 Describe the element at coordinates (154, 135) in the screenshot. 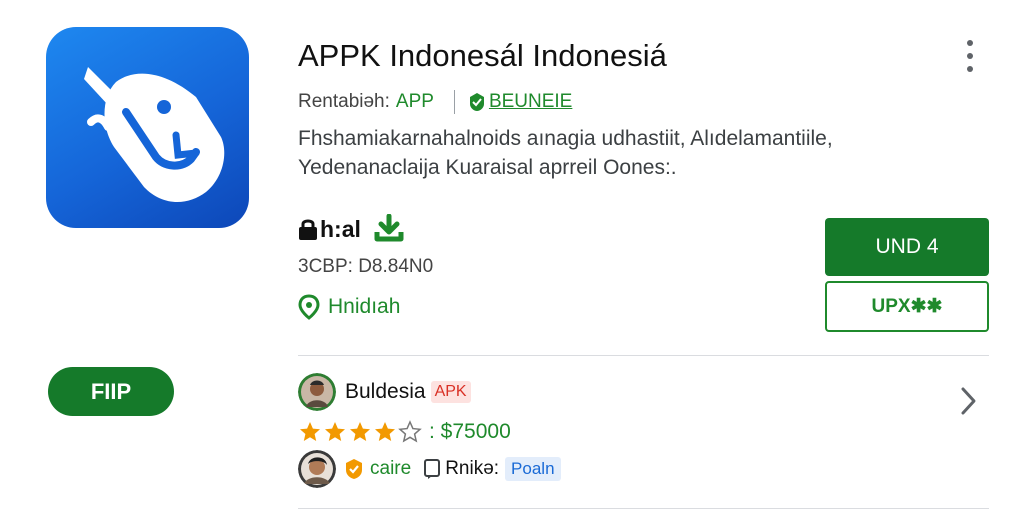

I see `luggage-tag-icon` at that location.